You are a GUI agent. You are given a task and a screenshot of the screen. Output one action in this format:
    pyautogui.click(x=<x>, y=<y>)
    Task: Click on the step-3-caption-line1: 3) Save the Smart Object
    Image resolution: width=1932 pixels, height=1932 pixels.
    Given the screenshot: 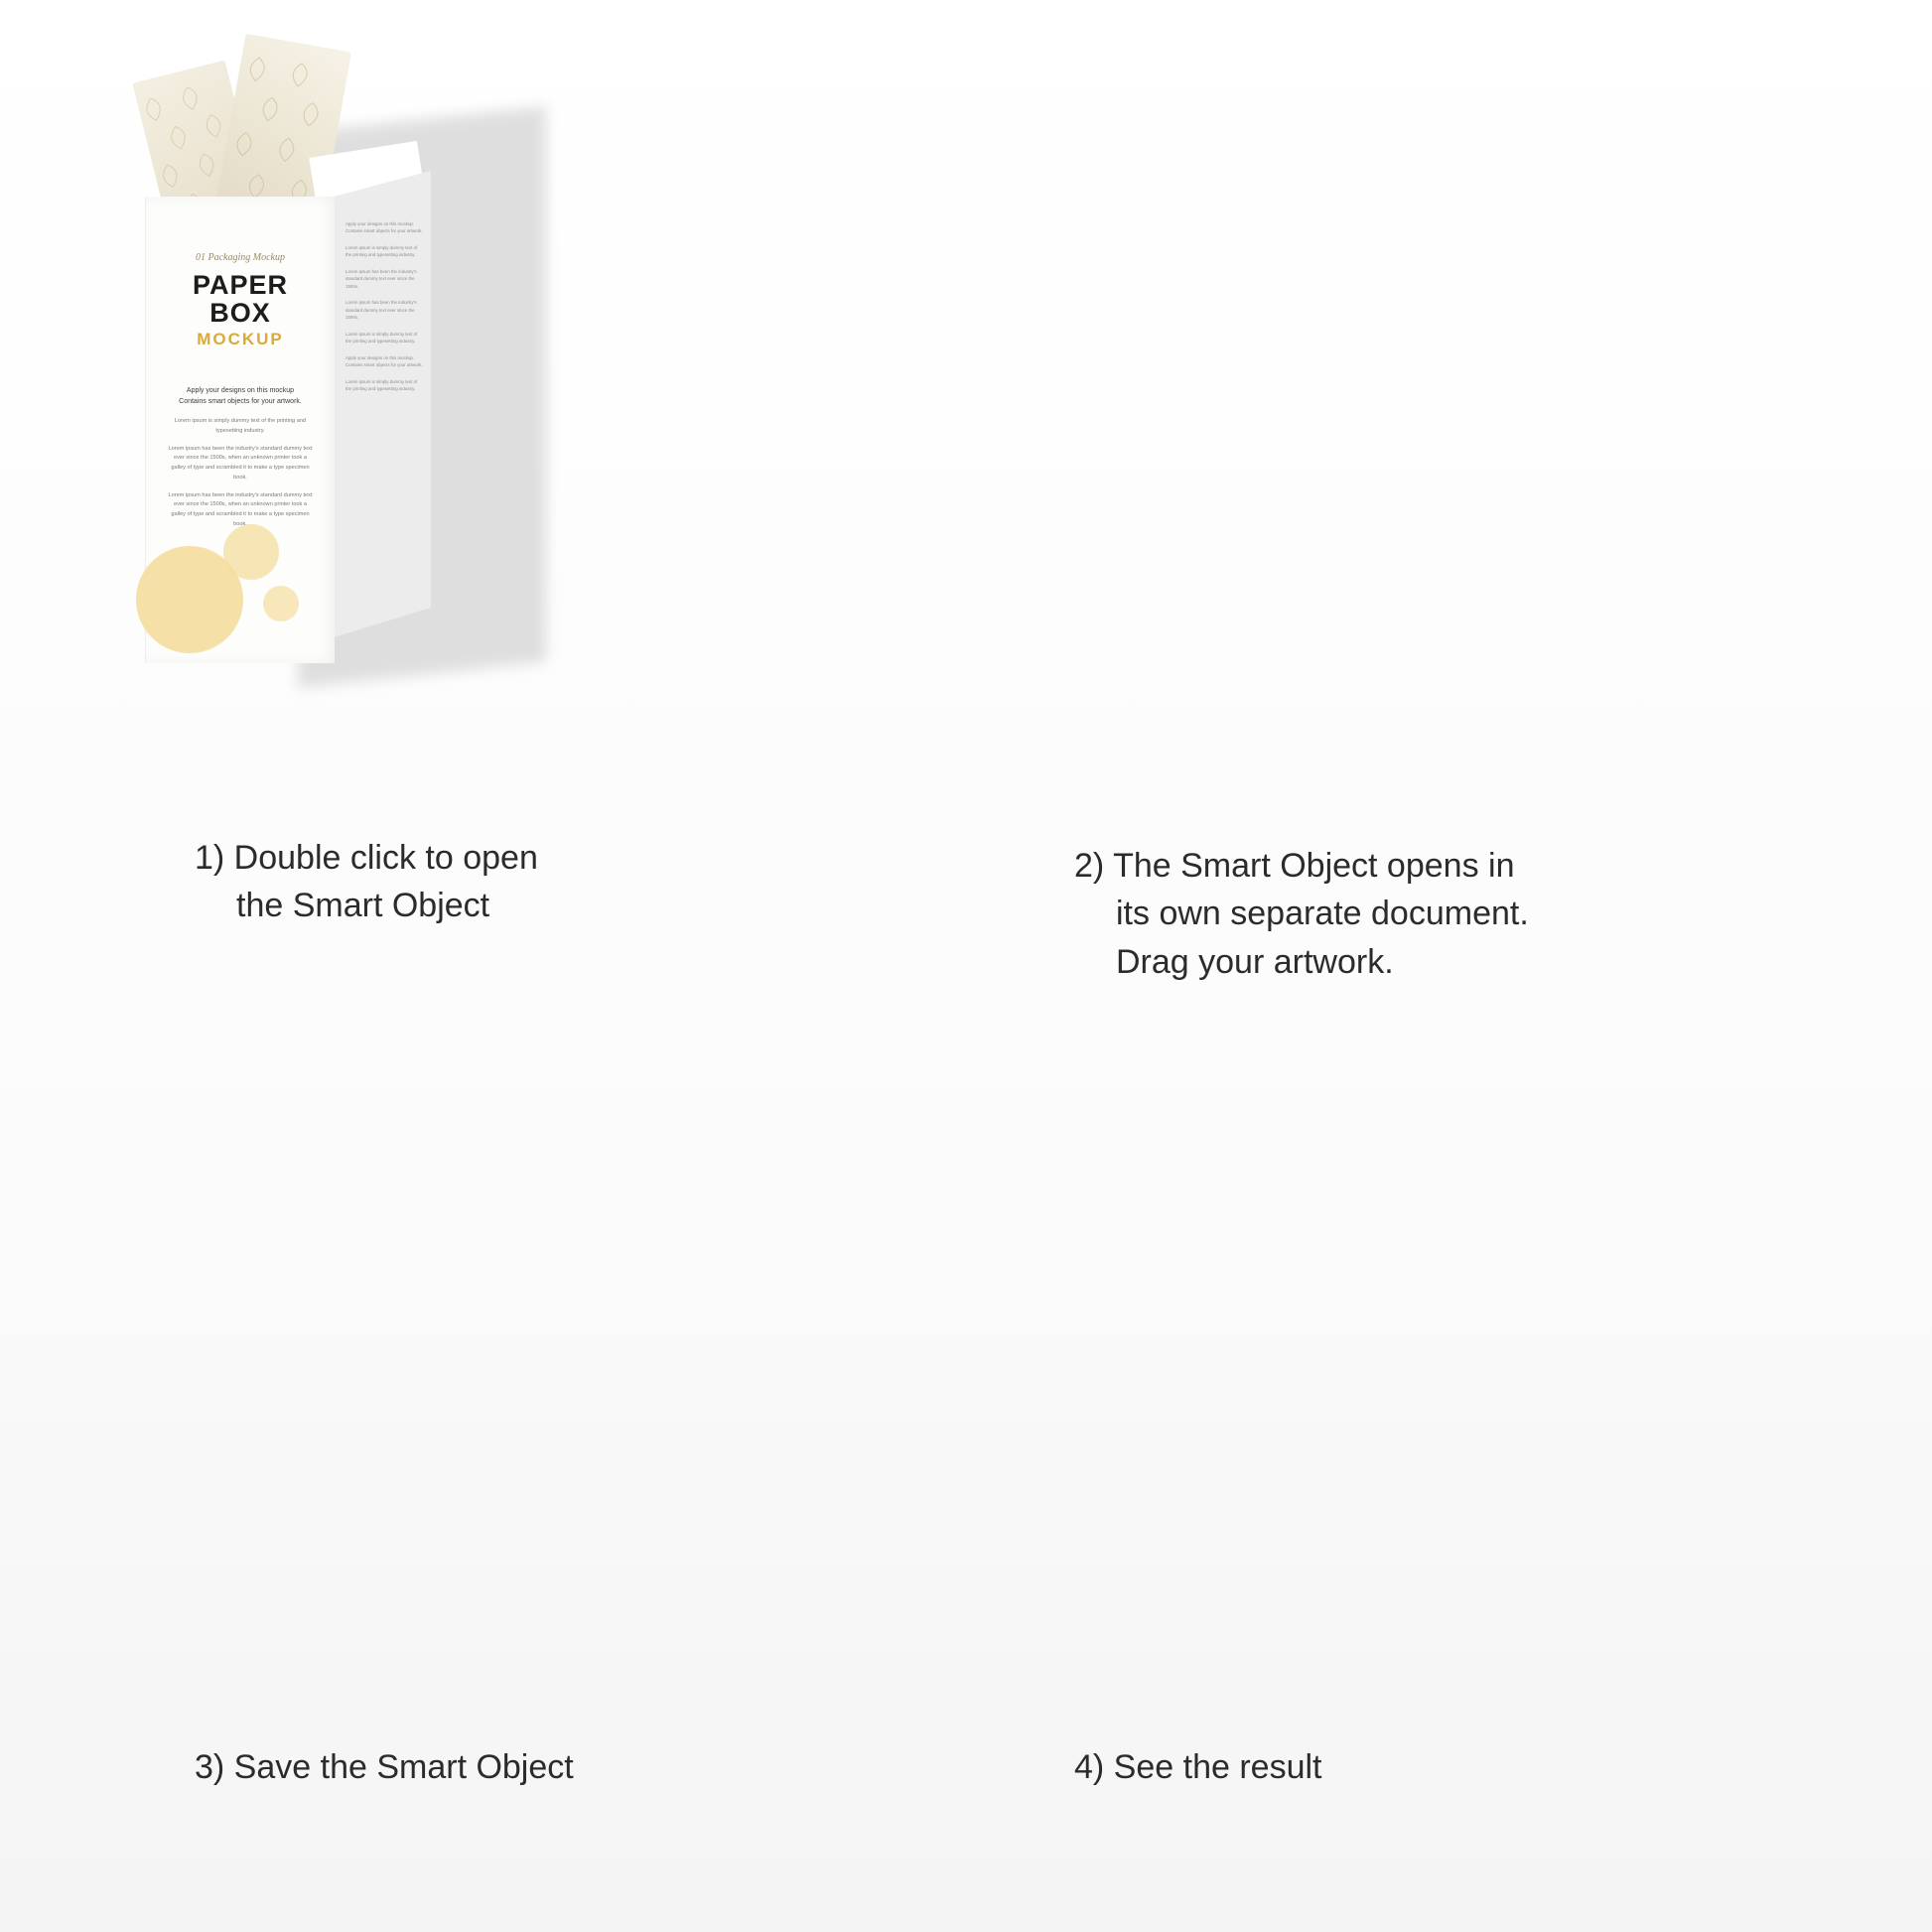 What is the action you would take?
    pyautogui.click(x=385, y=1767)
    